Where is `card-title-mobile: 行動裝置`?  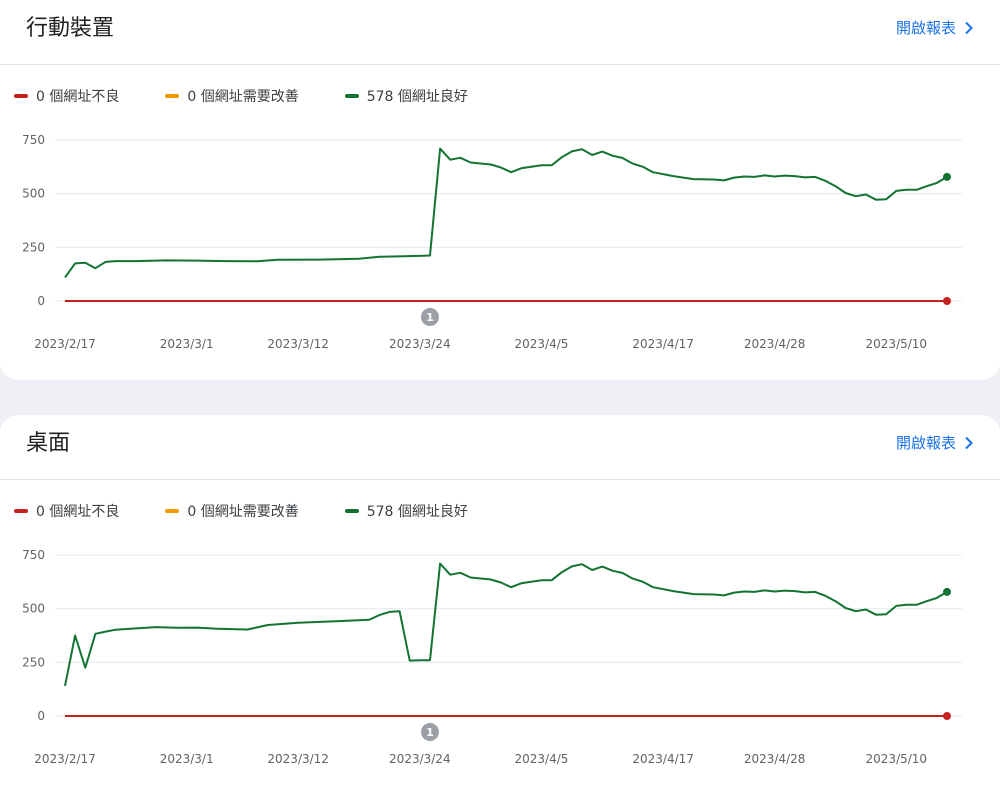
card-title-mobile: 行動裝置 is located at coordinates (70, 28).